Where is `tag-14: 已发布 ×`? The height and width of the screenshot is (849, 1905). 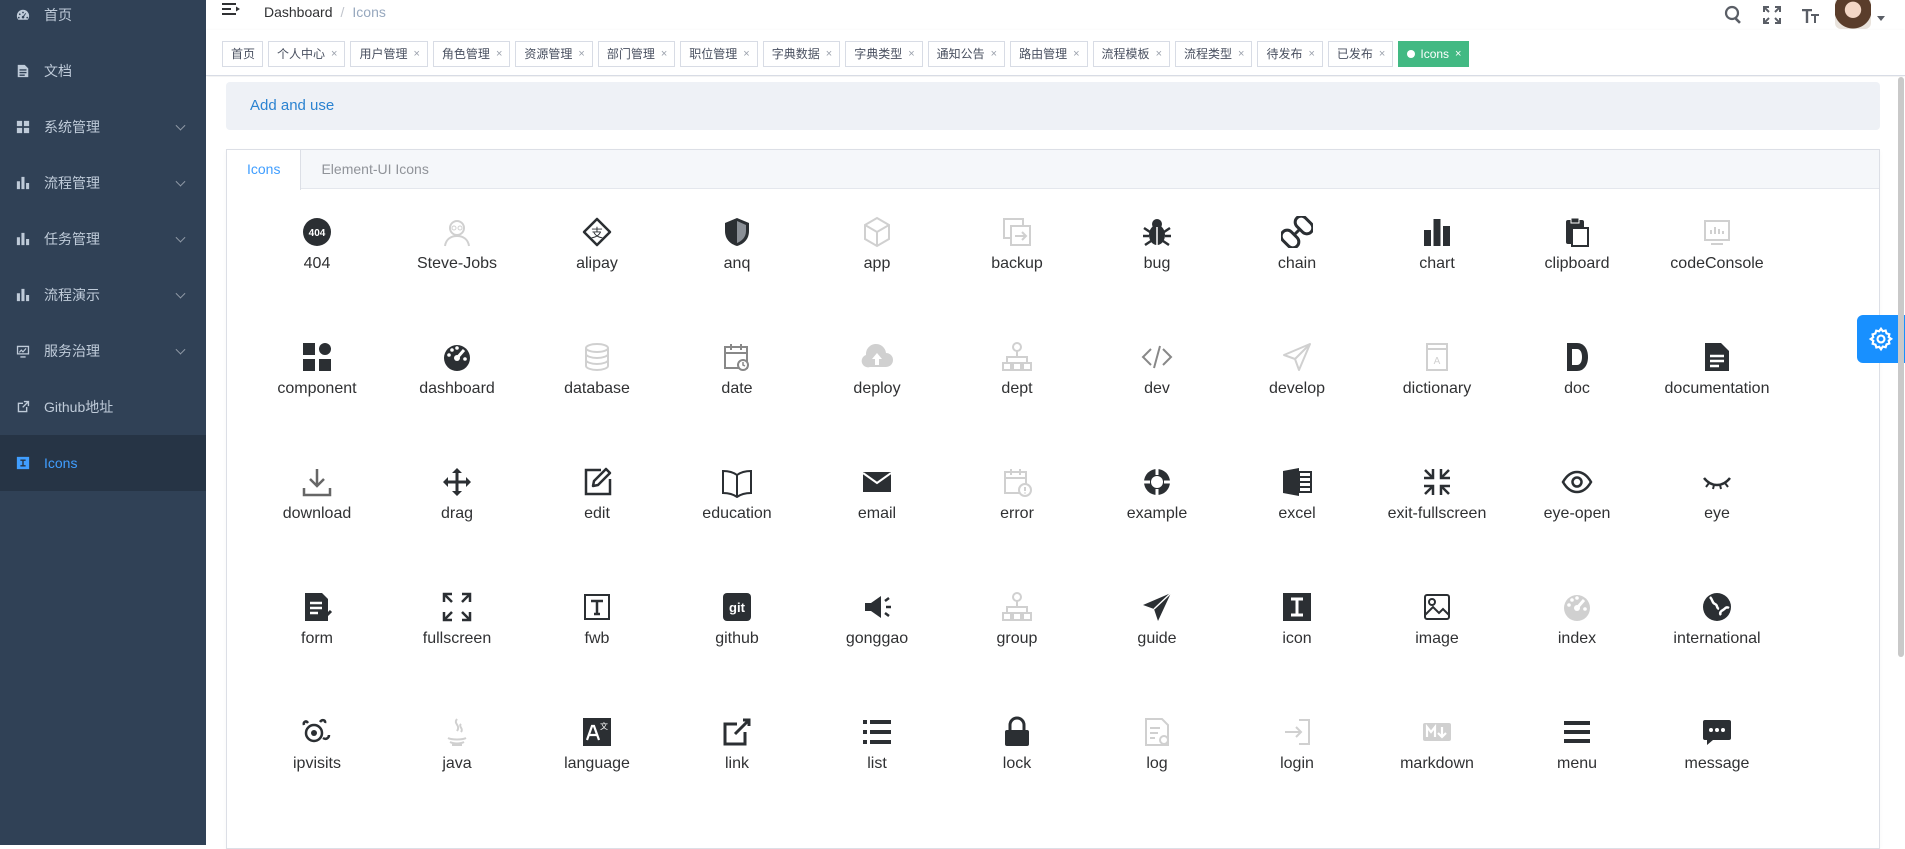 tag-14: 已发布 × is located at coordinates (1360, 54).